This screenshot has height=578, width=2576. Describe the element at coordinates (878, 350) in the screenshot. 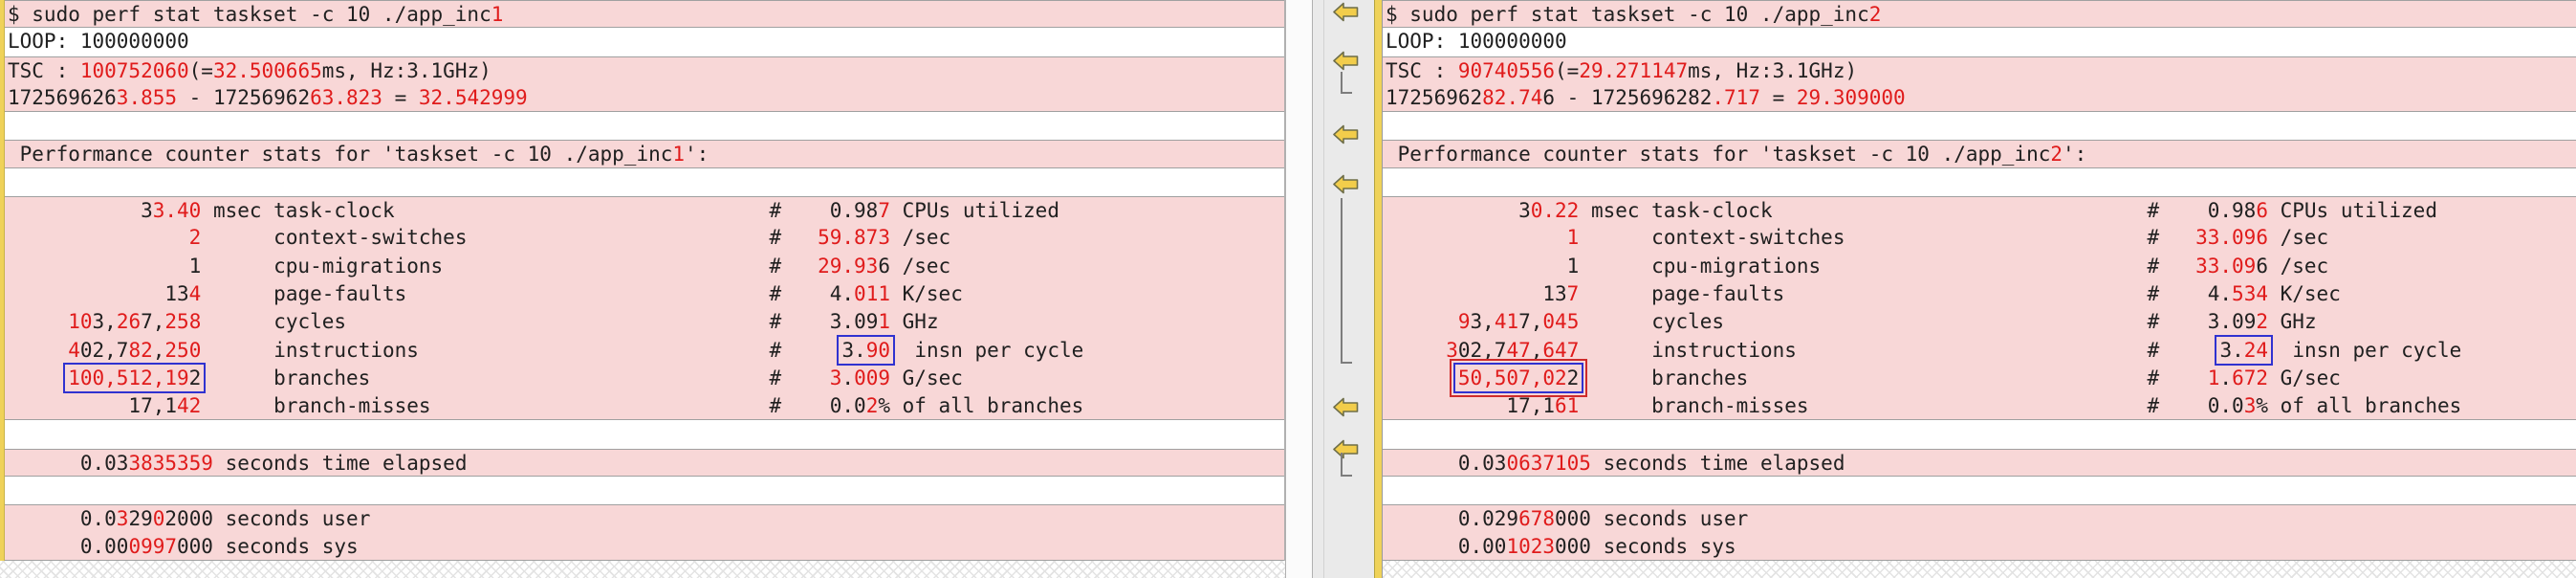

I see `changed-text-segment: 90` at that location.